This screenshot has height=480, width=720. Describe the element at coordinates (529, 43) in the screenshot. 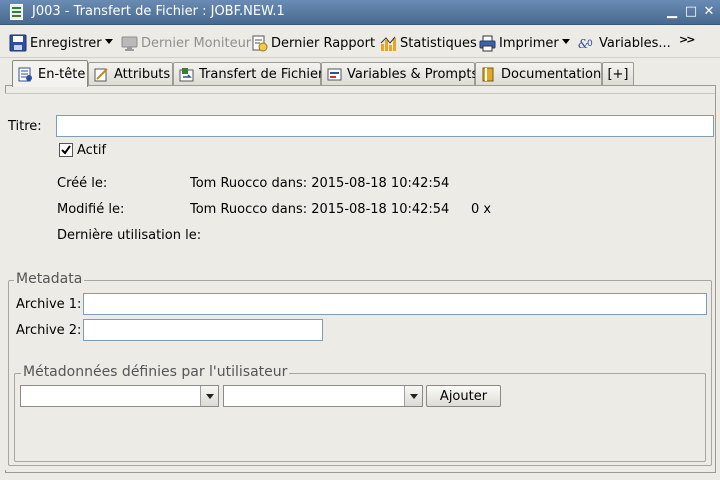

I see `print-label: Imprimer` at that location.